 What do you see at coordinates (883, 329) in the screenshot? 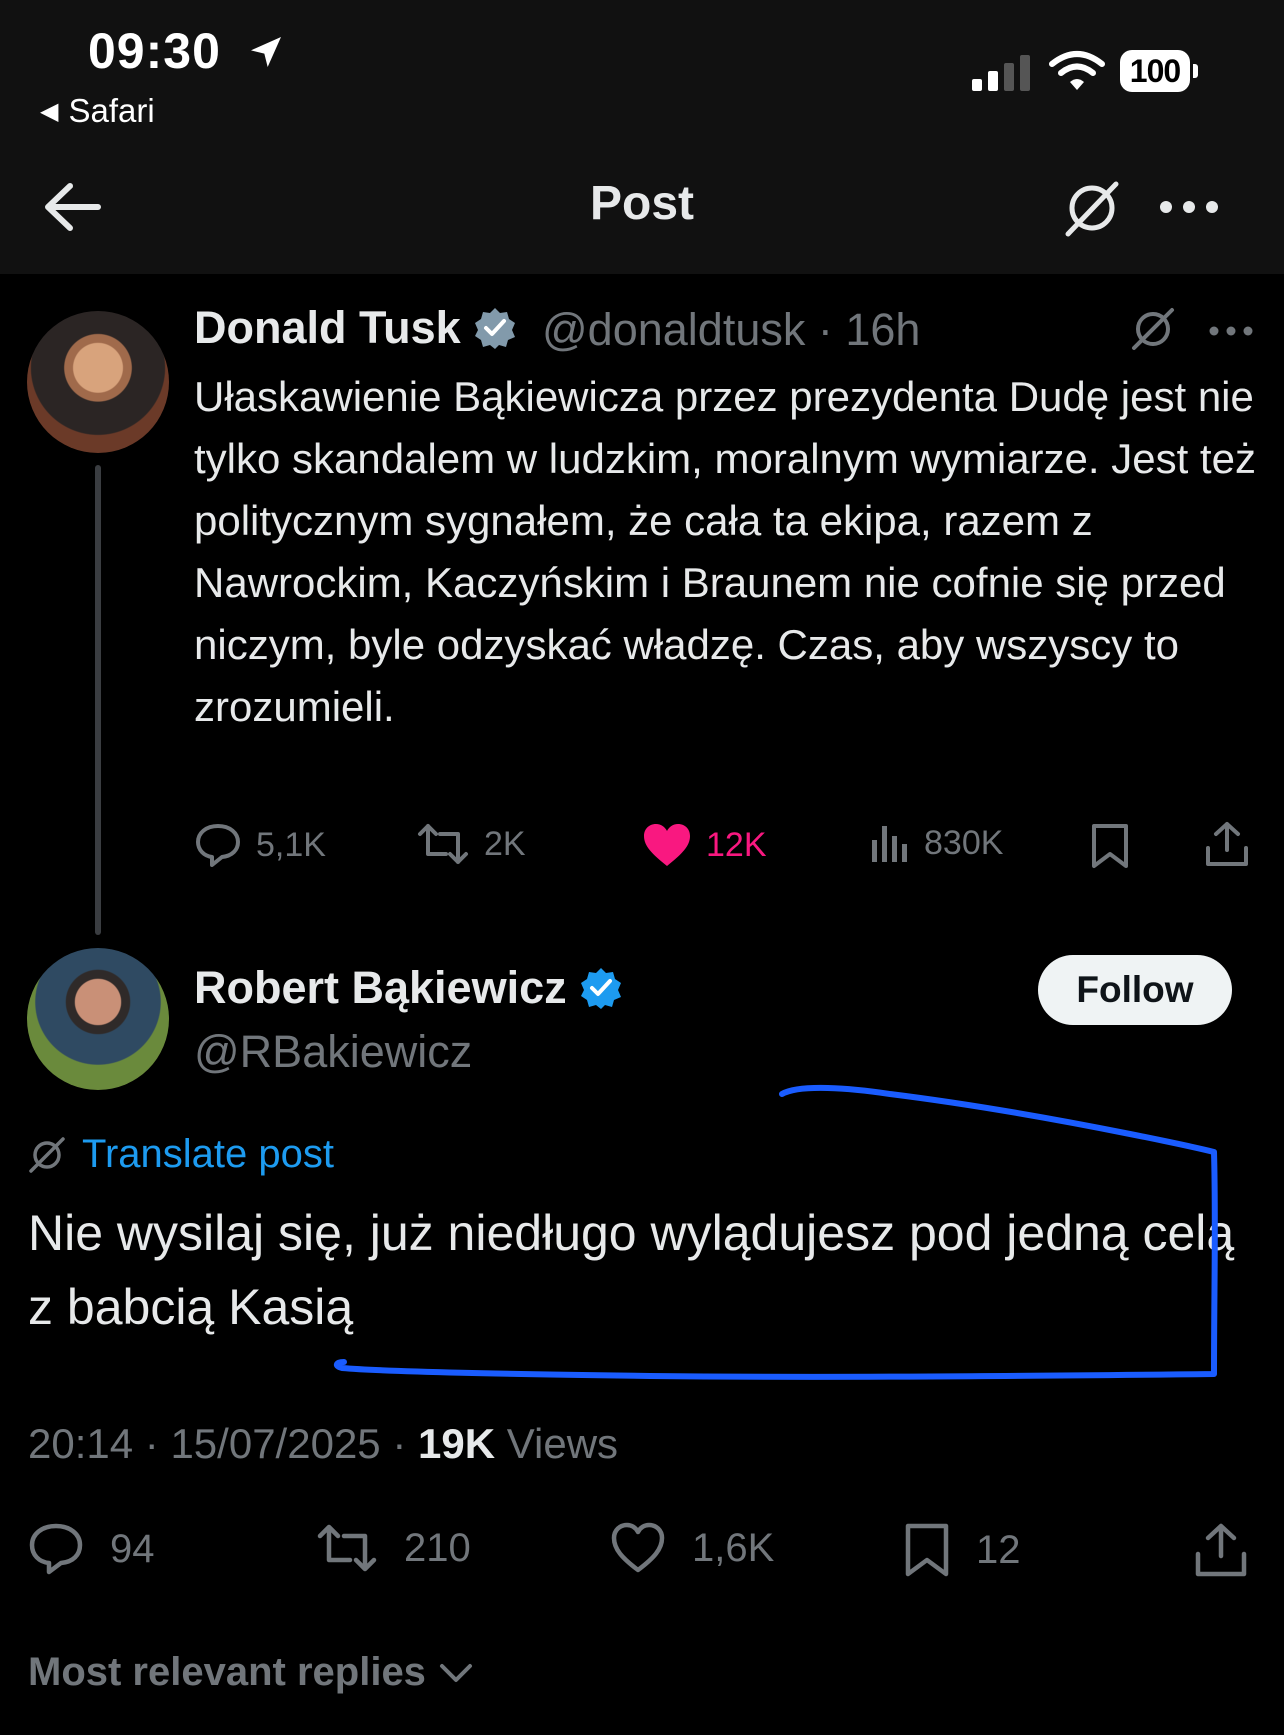
I see `parent-age: 16h` at bounding box center [883, 329].